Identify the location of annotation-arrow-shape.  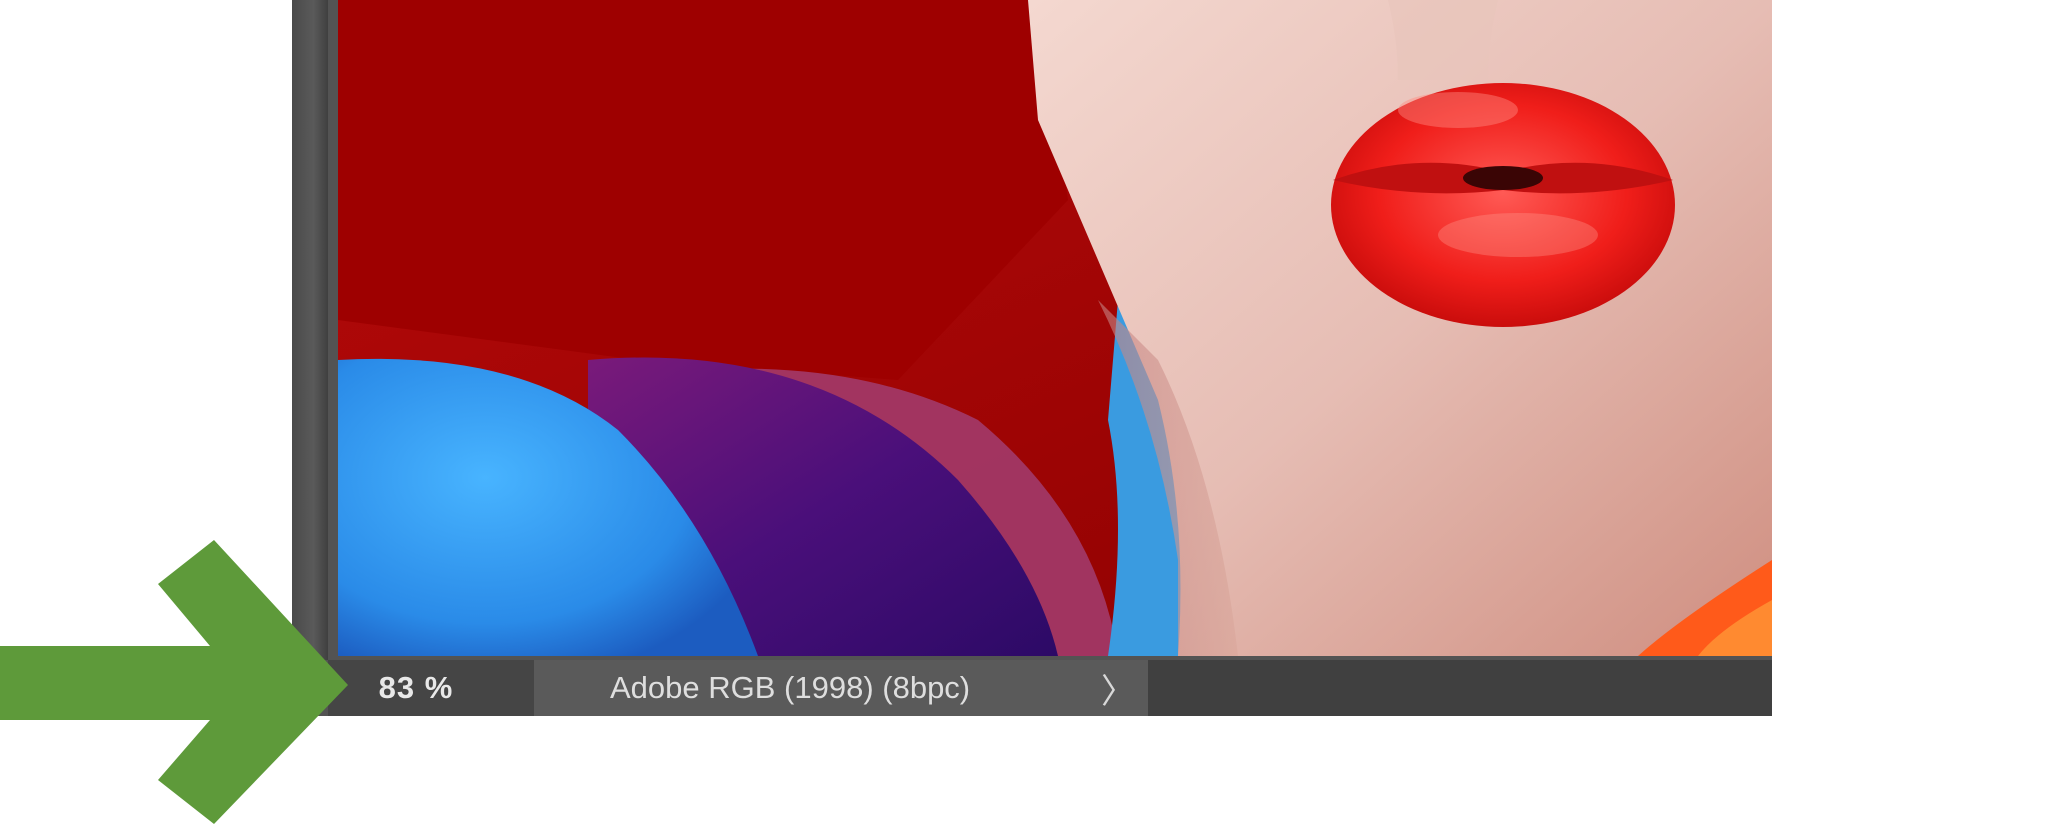
(174, 682).